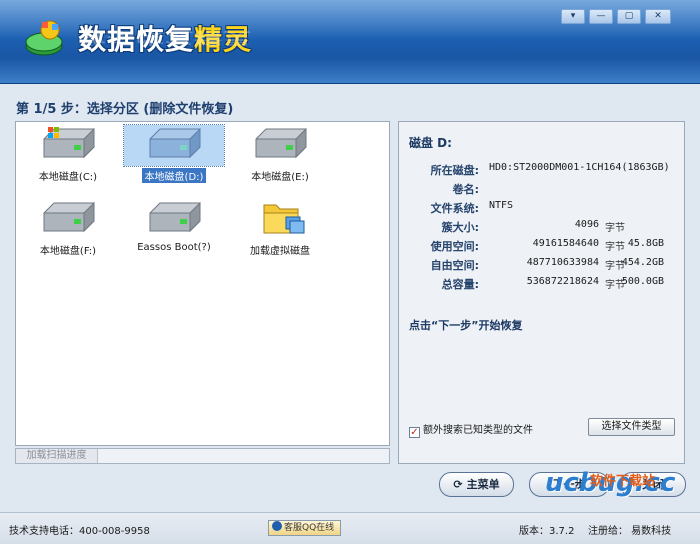 The image size is (700, 544). I want to click on partition-label: 加载虚拟磁盘, so click(280, 251).